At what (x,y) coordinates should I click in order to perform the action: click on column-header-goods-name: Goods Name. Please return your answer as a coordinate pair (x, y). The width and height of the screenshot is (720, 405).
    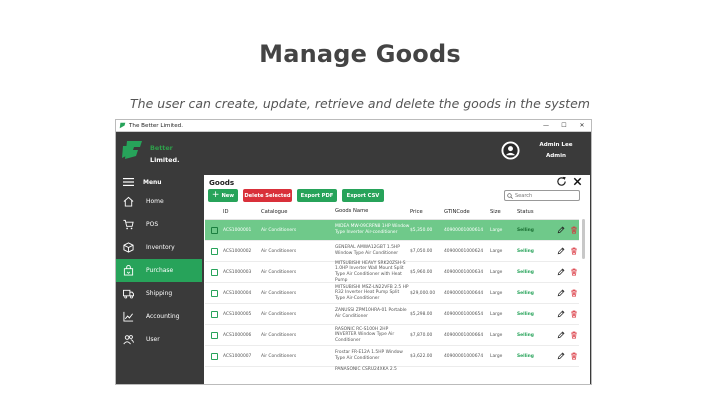
    Looking at the image, I should click on (372, 212).